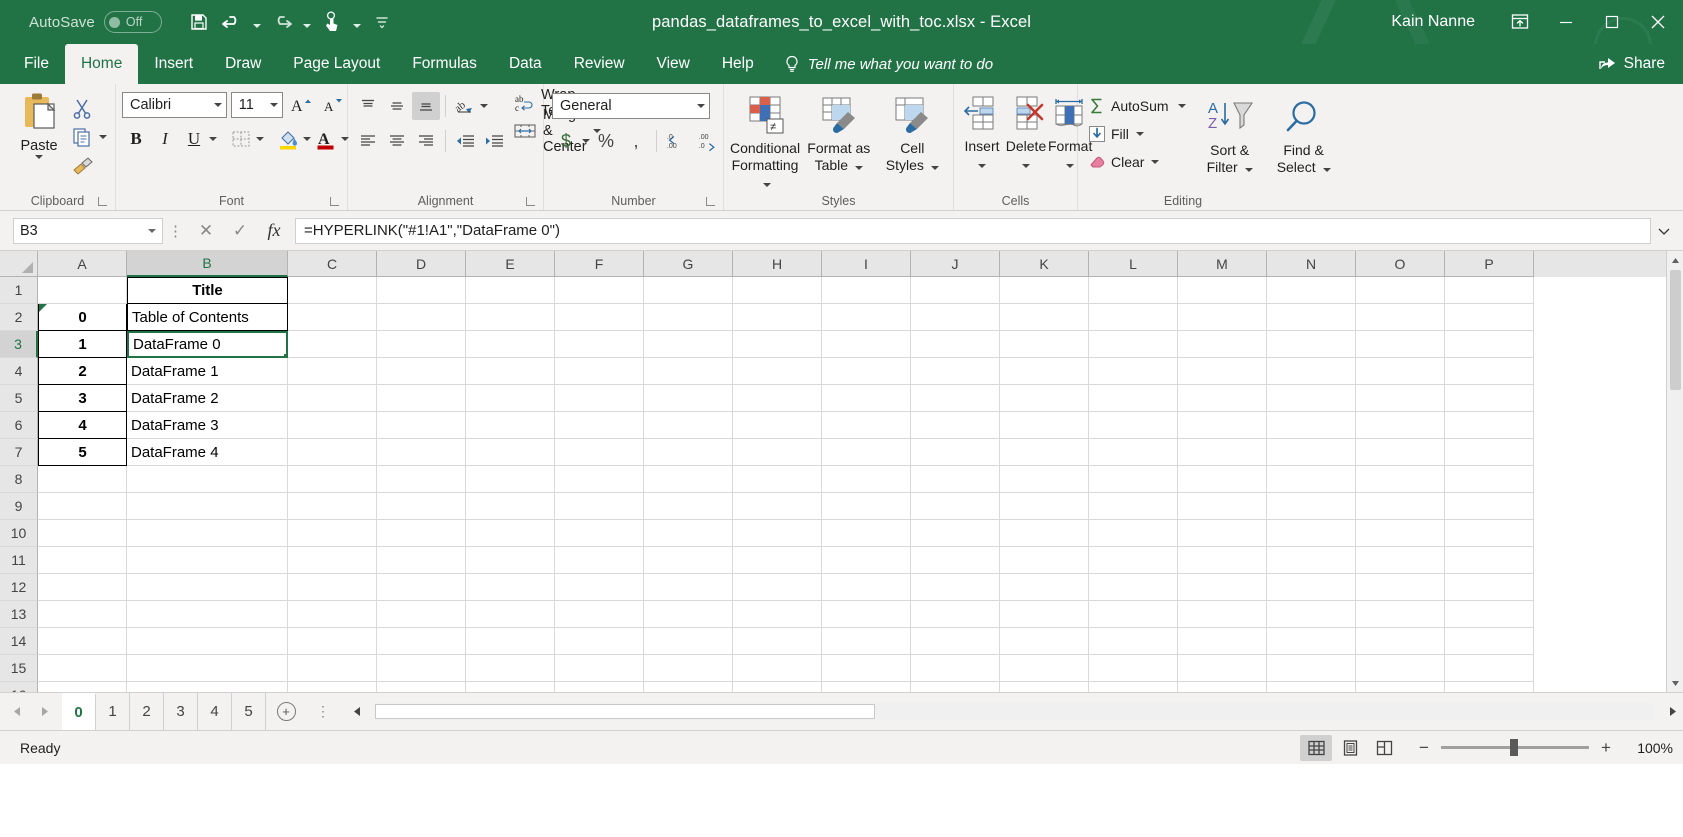 The width and height of the screenshot is (1683, 837). What do you see at coordinates (688, 452) in the screenshot?
I see `cell-G7` at bounding box center [688, 452].